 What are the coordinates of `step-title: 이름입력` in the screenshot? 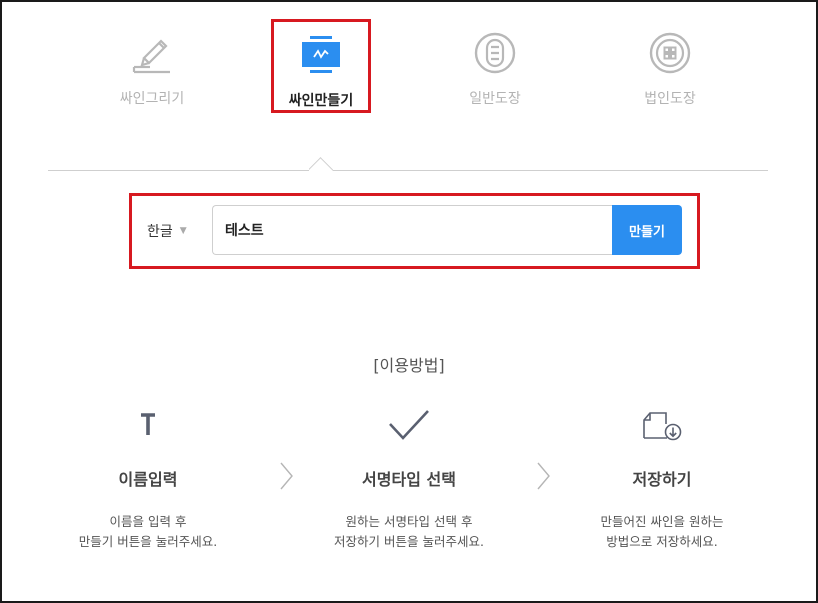 It's located at (148, 479).